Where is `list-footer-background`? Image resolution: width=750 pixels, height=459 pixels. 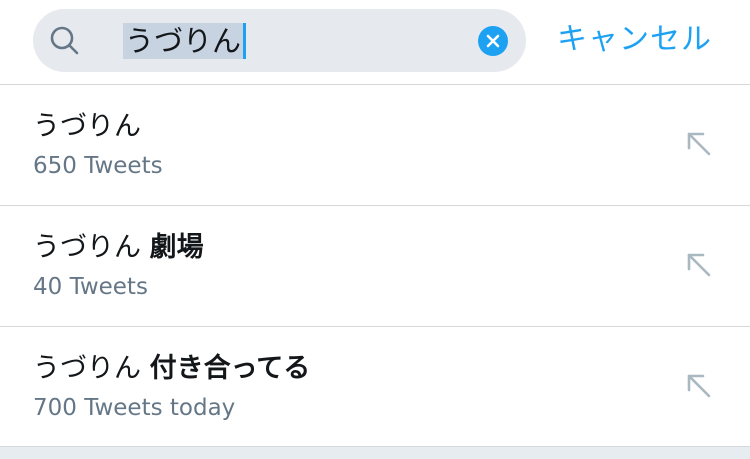
list-footer-background is located at coordinates (375, 453).